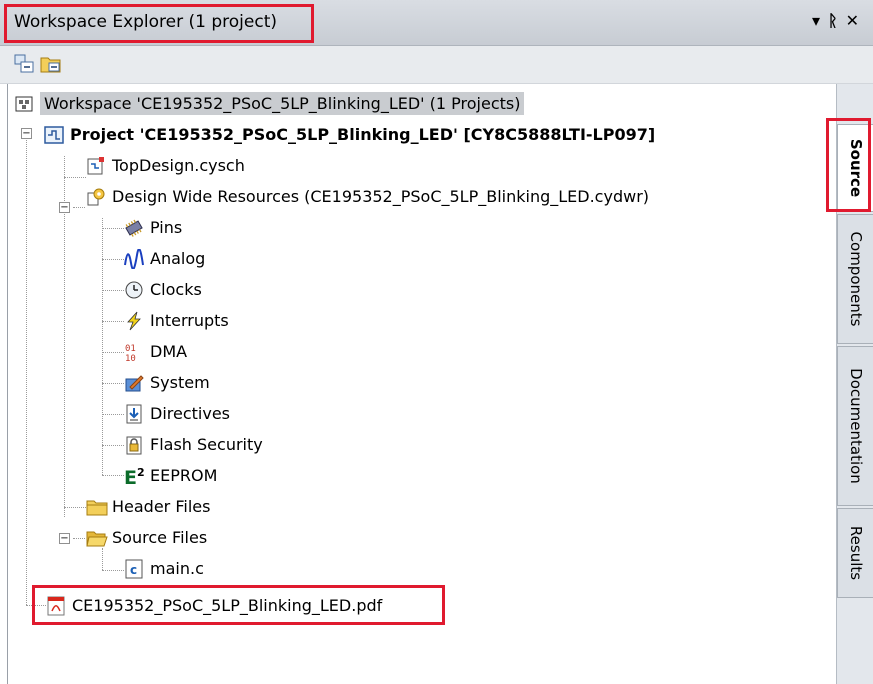  I want to click on svg-text: 10, so click(130, 358).